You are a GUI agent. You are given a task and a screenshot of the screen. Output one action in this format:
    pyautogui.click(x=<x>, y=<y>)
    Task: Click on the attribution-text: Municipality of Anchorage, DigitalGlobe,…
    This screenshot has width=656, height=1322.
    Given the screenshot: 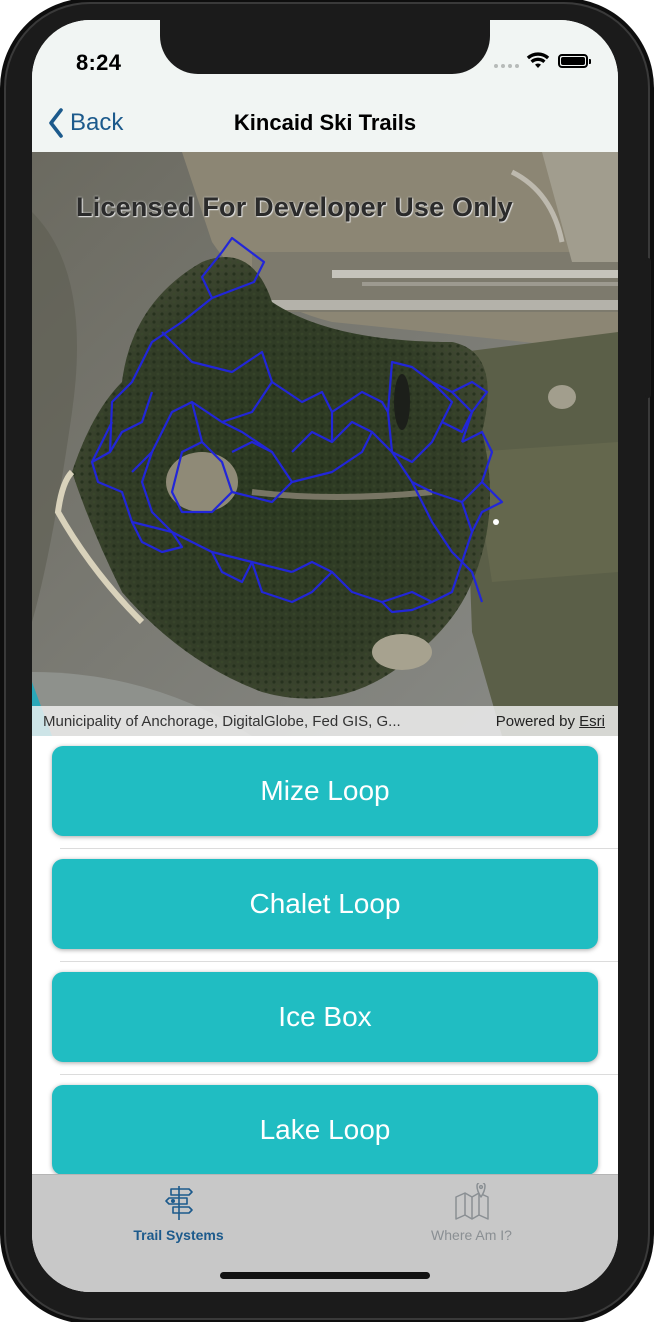 What is the action you would take?
    pyautogui.click(x=222, y=721)
    